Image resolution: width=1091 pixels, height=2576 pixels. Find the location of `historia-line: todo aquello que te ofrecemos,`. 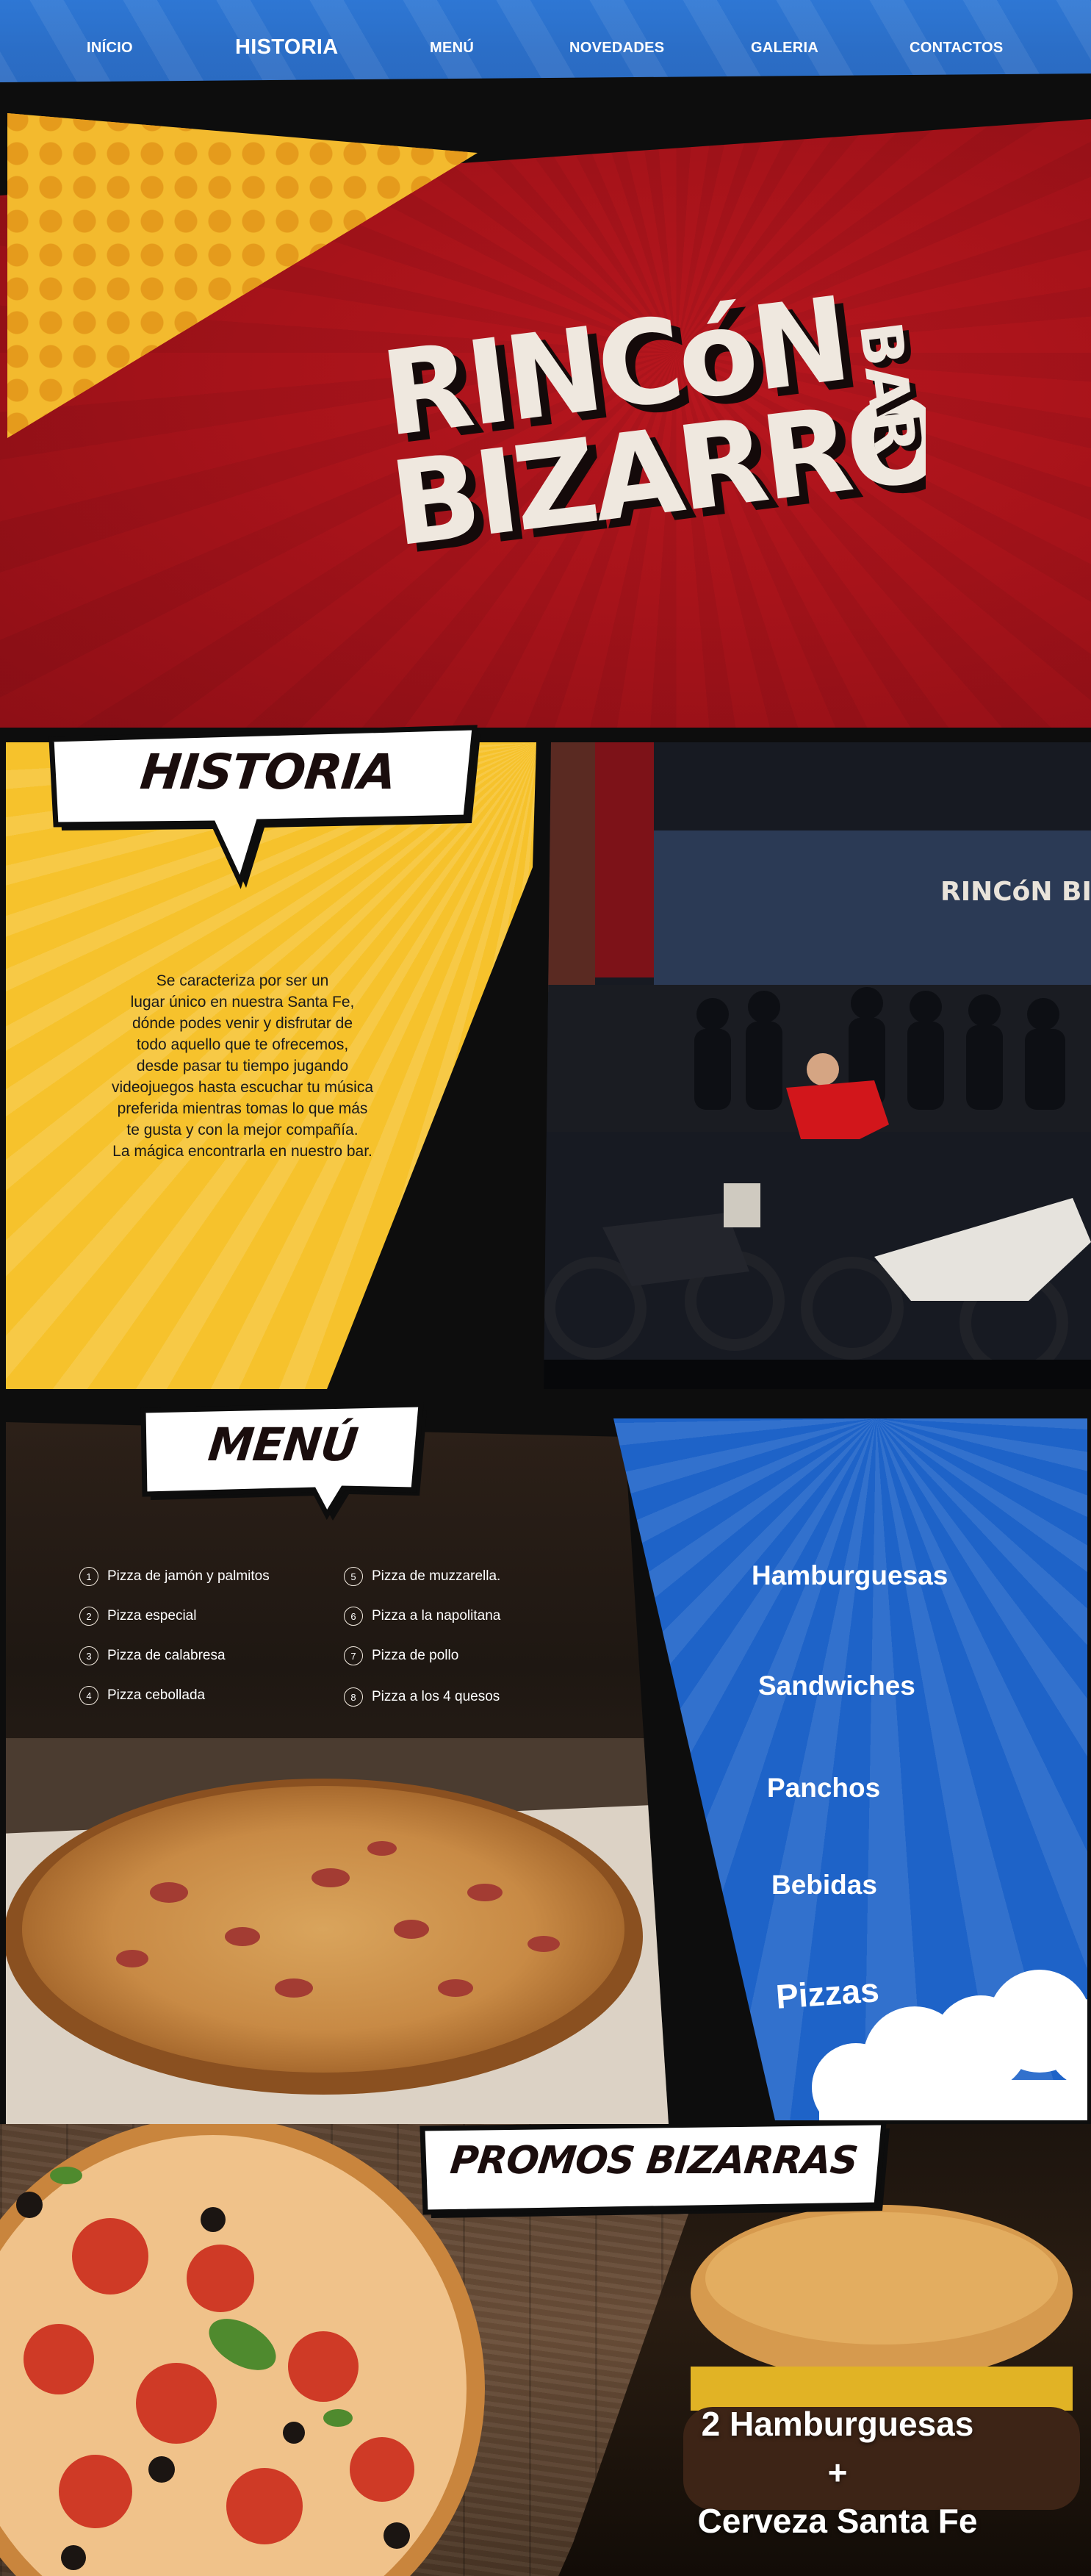

historia-line: todo aquello que te ofrecemos, is located at coordinates (243, 1044).